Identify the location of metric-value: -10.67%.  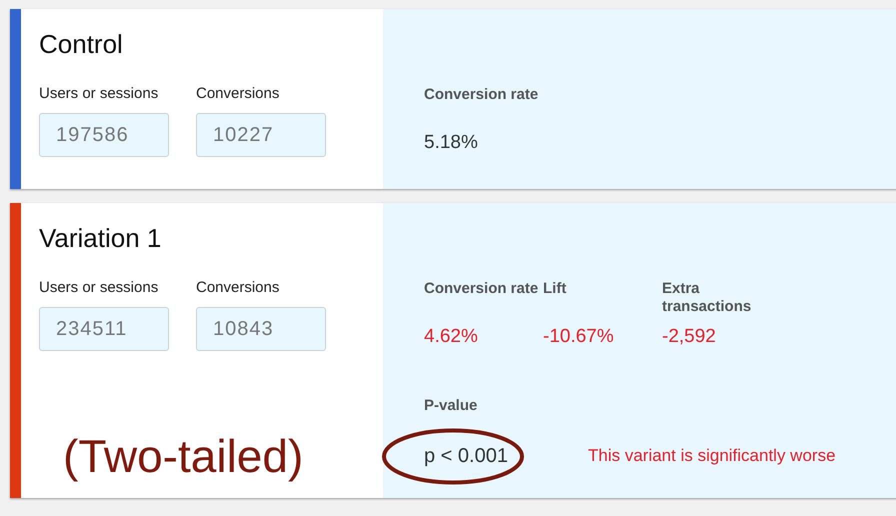
(579, 337).